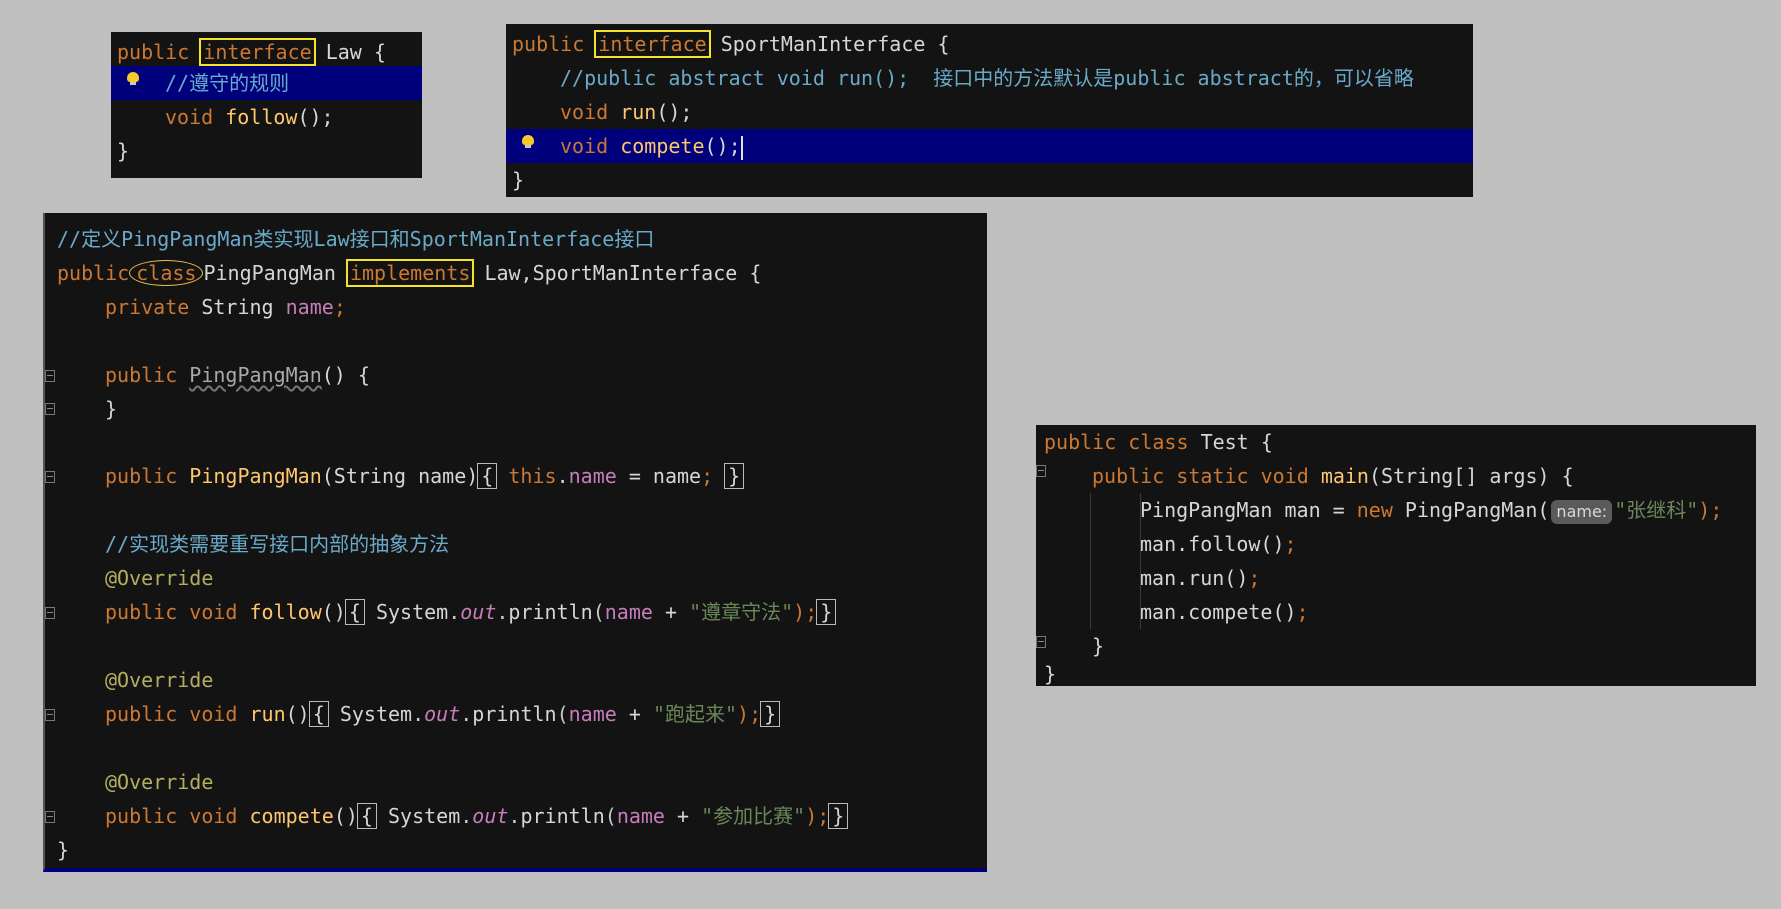 The width and height of the screenshot is (1781, 909). I want to click on code-line-5-run: man.run();, so click(1200, 578).